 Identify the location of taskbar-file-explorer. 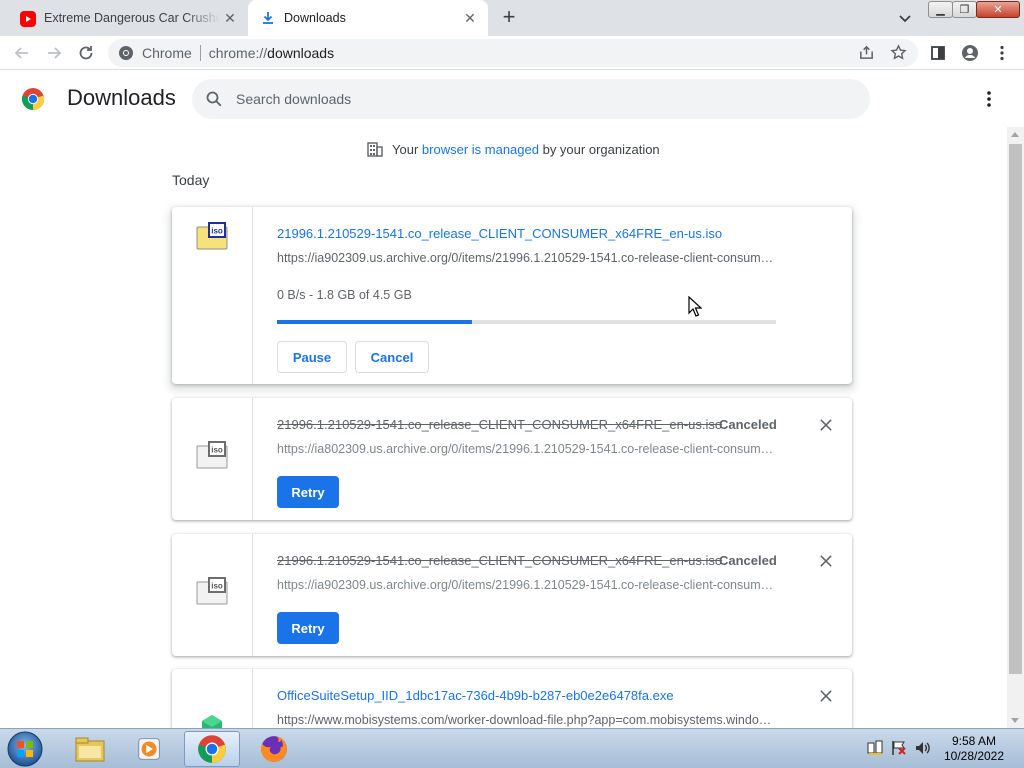
(90, 749).